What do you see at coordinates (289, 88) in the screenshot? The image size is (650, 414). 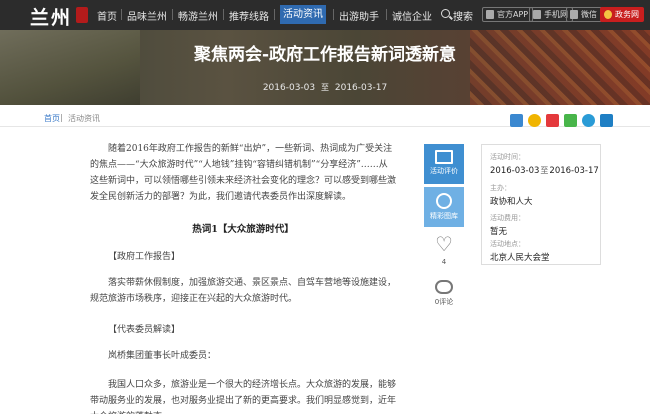 I see `event-start-date: 2016-03-03` at bounding box center [289, 88].